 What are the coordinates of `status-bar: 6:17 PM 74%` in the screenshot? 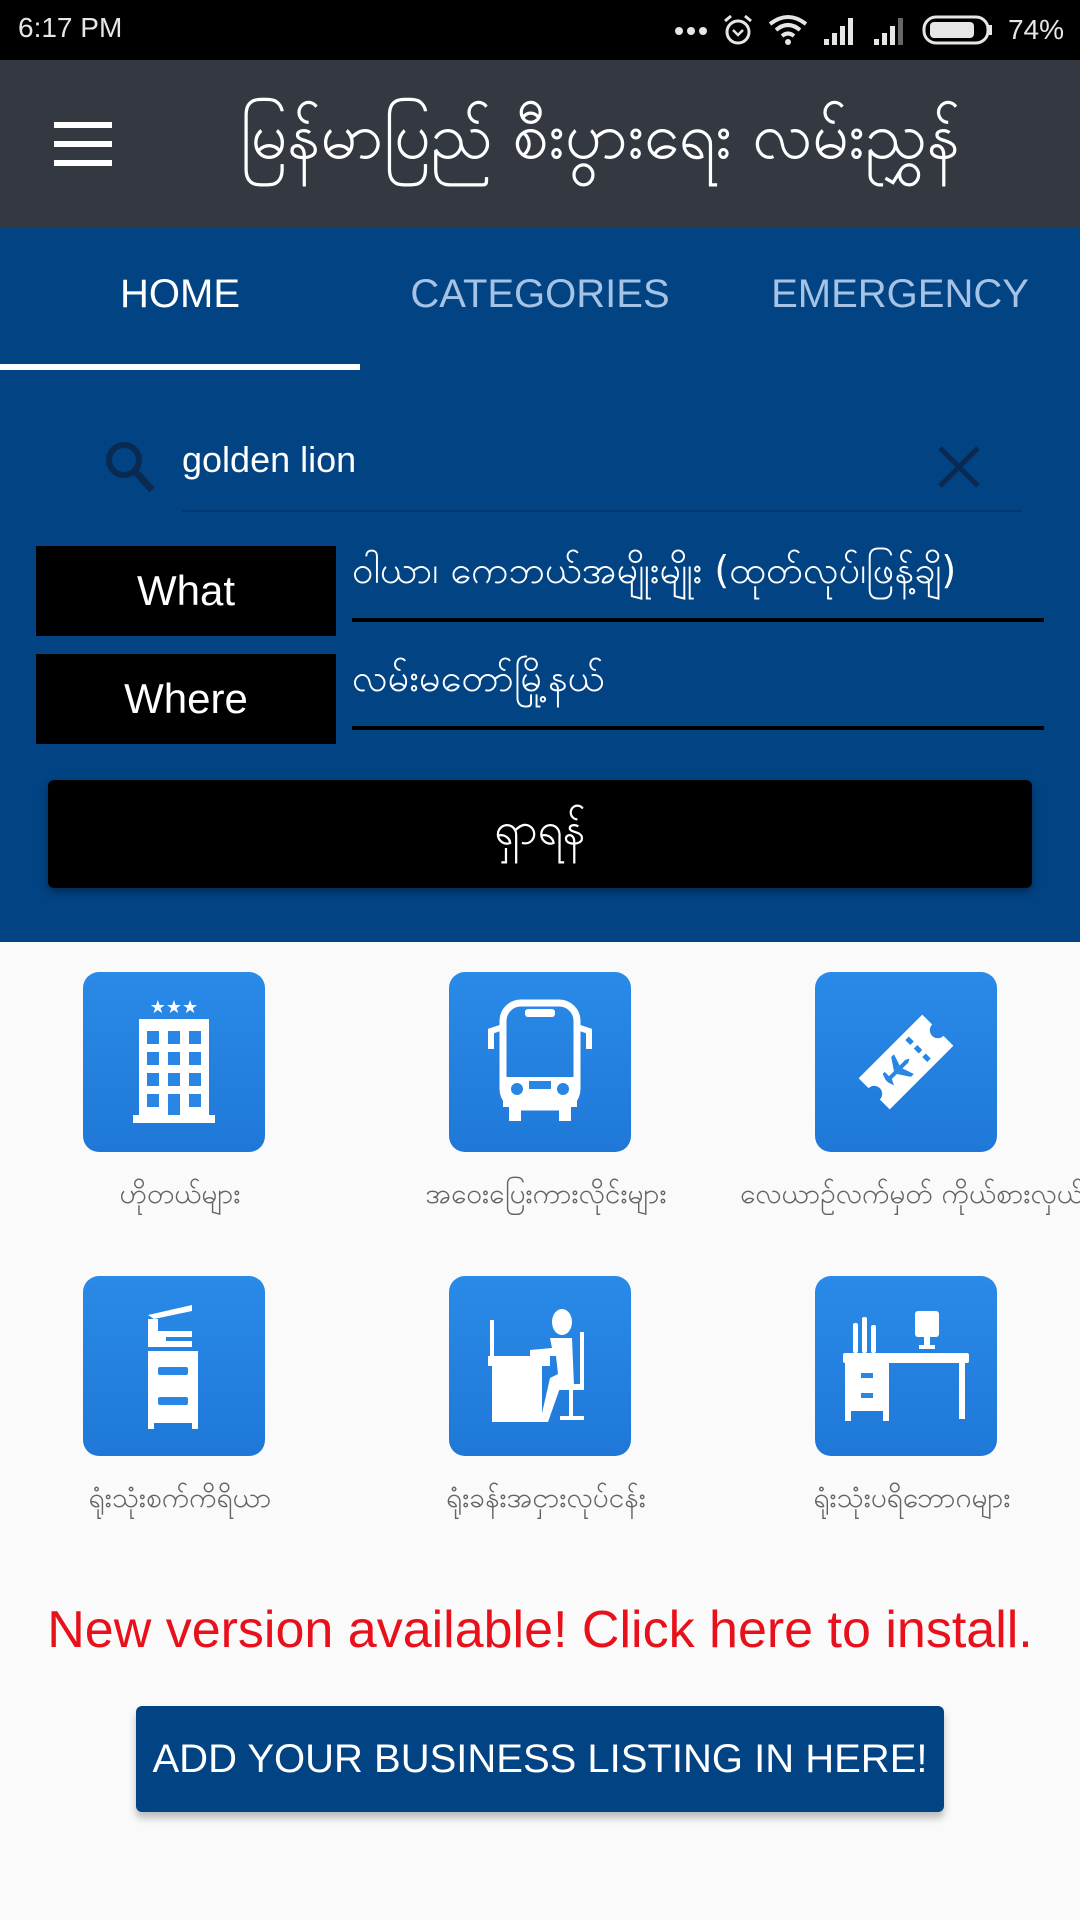 It's located at (540, 30).